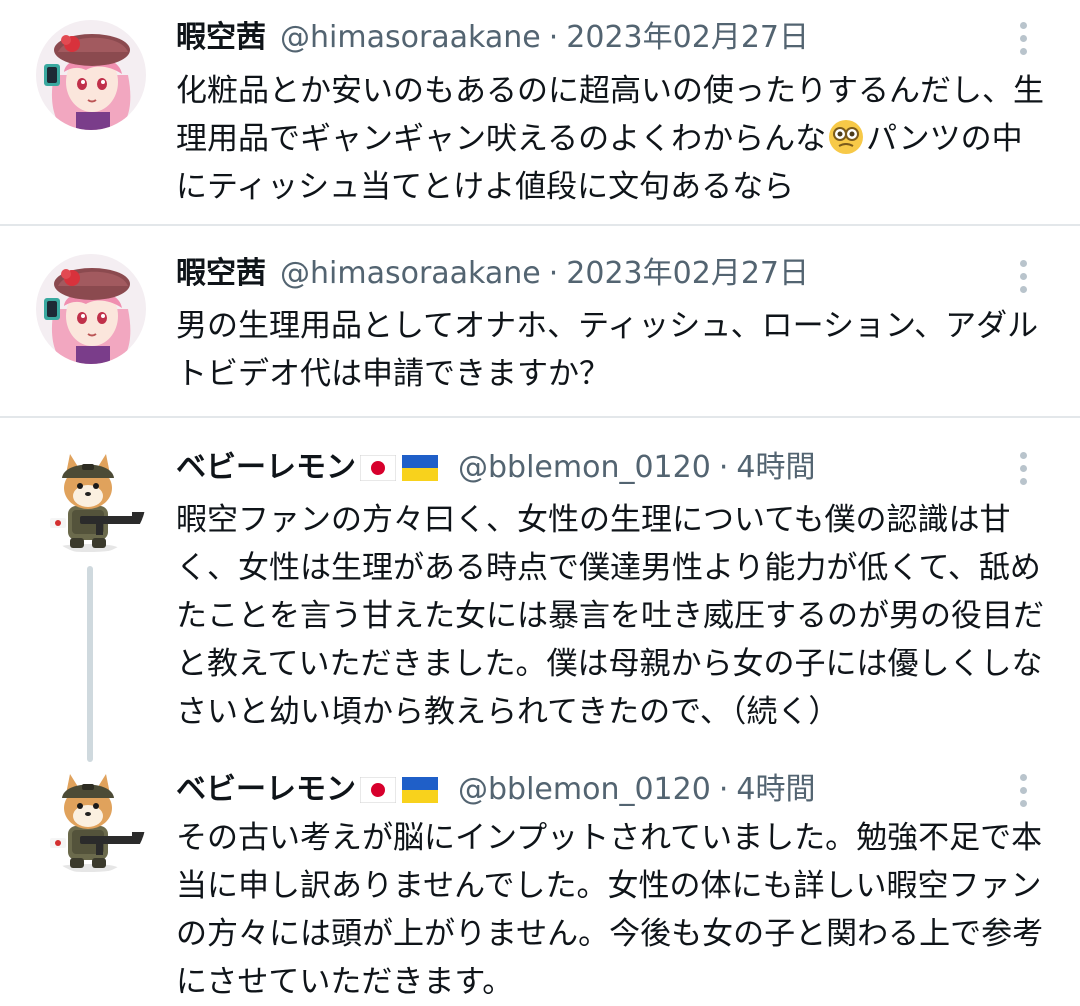 The image size is (1080, 1006). Describe the element at coordinates (609, 664) in the screenshot. I see `text-line: と教えていただきました。僕は母親から女の子には優しくしな` at that location.